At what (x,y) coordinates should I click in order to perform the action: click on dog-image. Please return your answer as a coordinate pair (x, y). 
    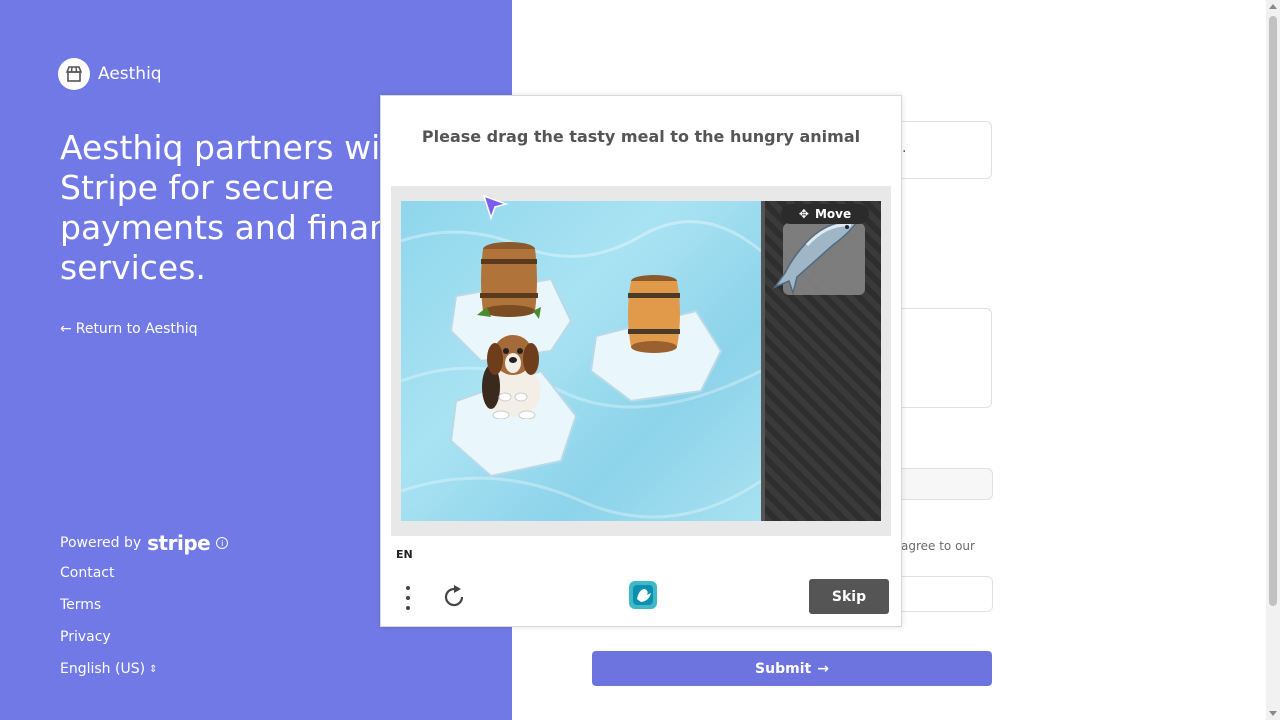
    Looking at the image, I should click on (511, 377).